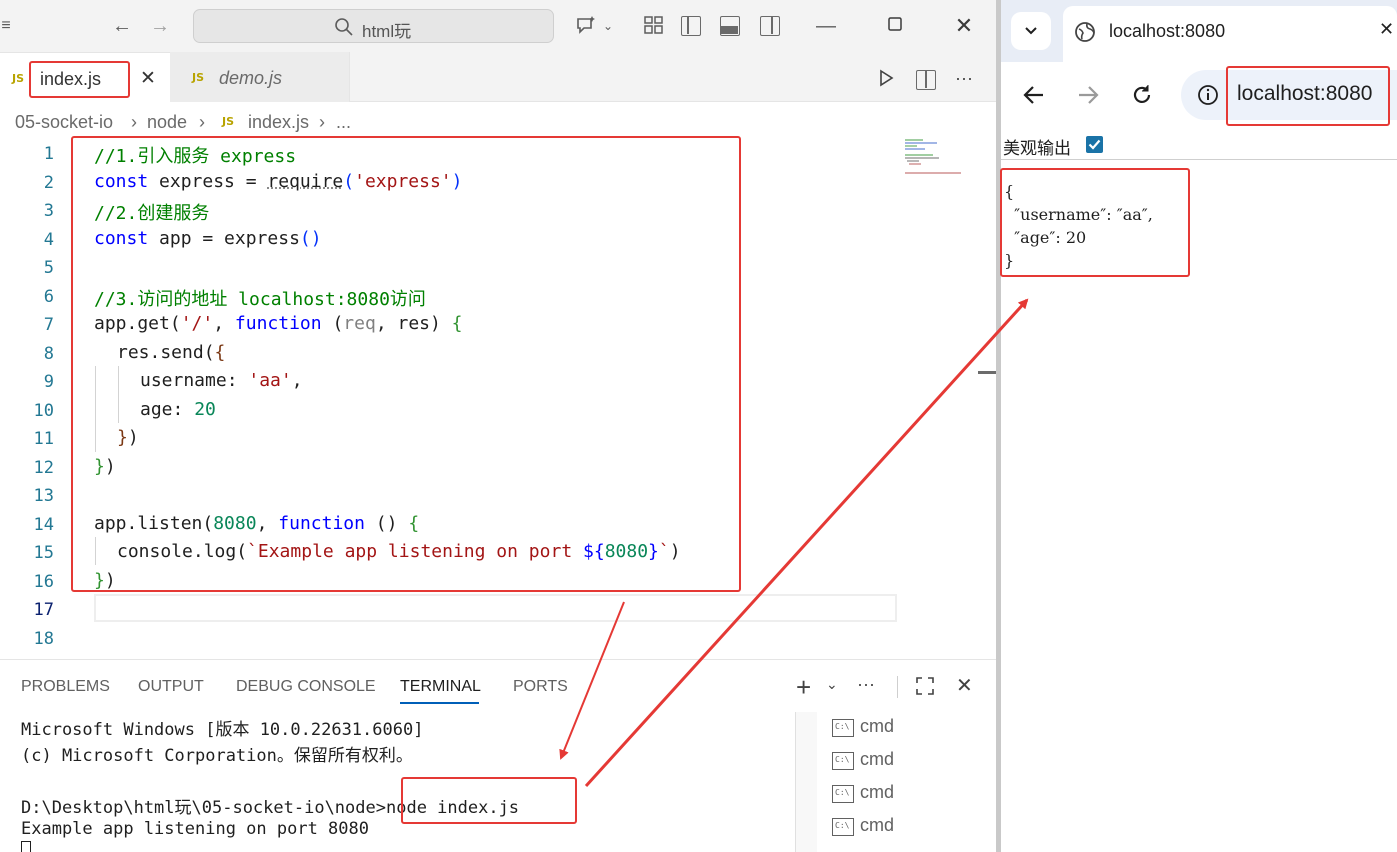  Describe the element at coordinates (592, 680) in the screenshot. I see `annotation-arrow-code-to-command` at that location.